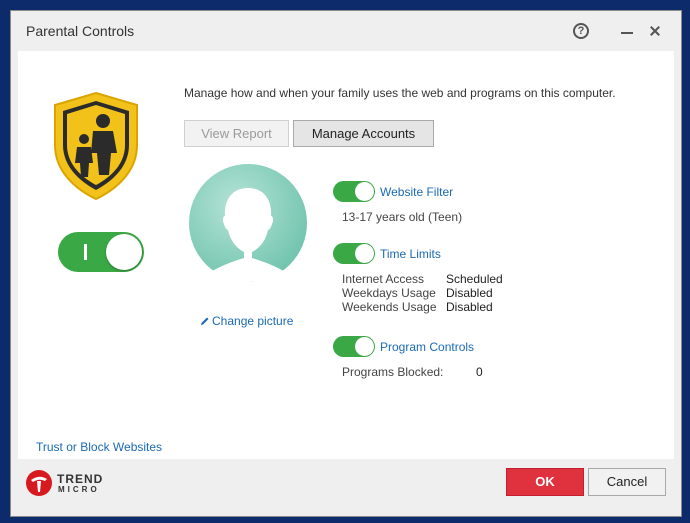 The image size is (690, 523). What do you see at coordinates (80, 479) in the screenshot?
I see `brand-name-line1: TREND` at bounding box center [80, 479].